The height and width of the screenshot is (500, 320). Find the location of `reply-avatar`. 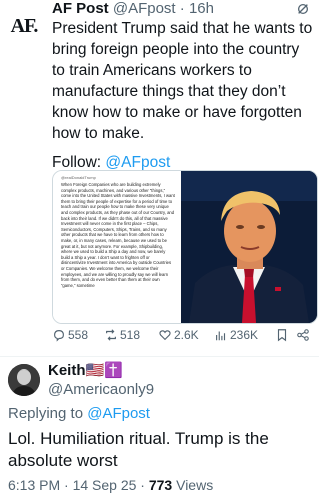

reply-avatar is located at coordinates (24, 380).